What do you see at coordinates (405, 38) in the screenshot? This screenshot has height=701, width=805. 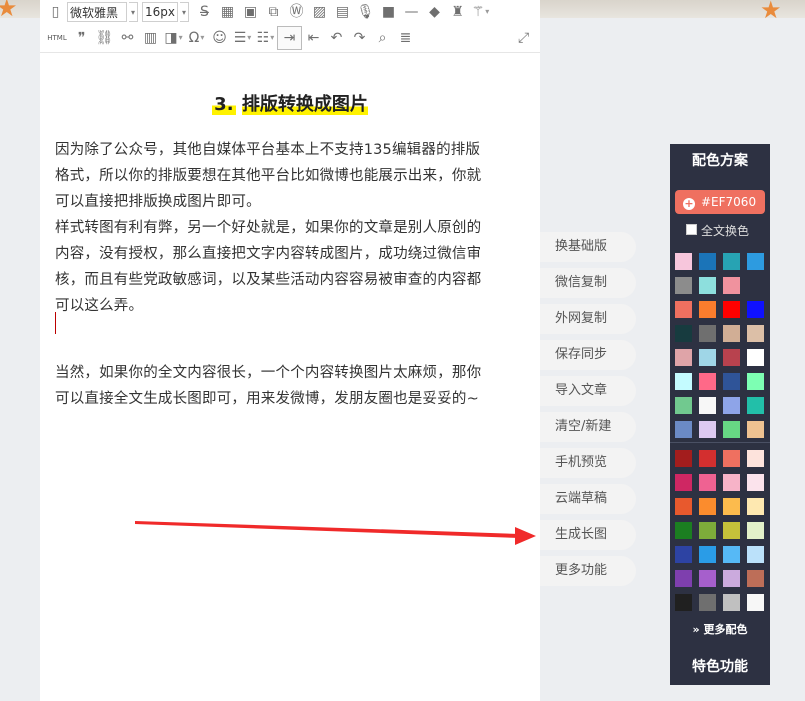 I see `word-count-icon: ≣` at bounding box center [405, 38].